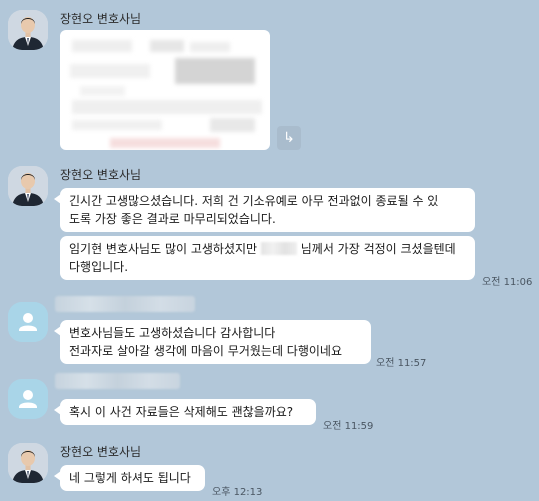 This screenshot has width=539, height=501. What do you see at coordinates (348, 426) in the screenshot?
I see `message-time: 오전 11:59` at bounding box center [348, 426].